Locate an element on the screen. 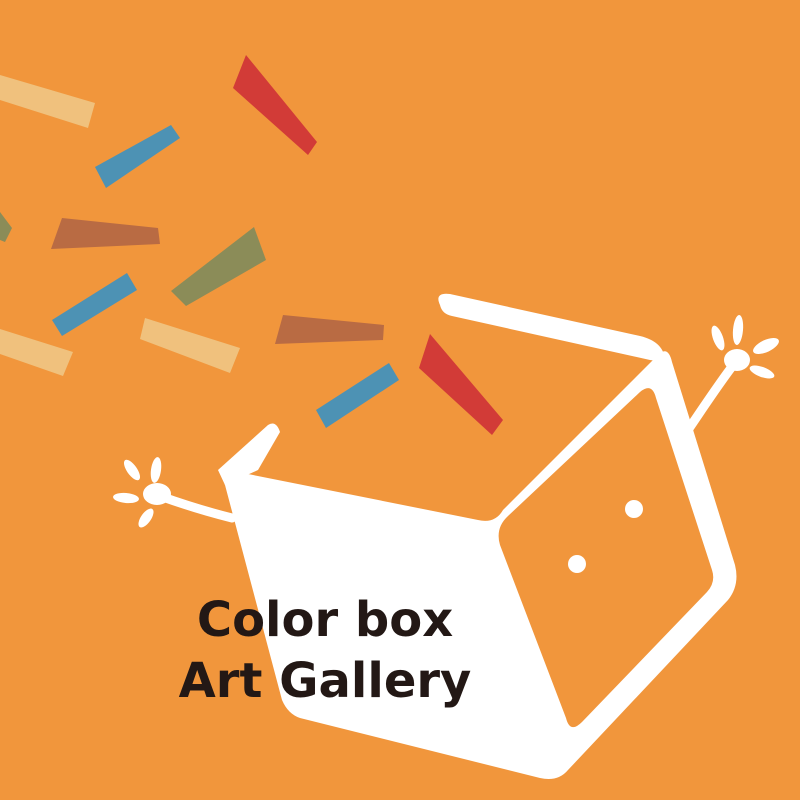  left-arm is located at coordinates (196, 507).